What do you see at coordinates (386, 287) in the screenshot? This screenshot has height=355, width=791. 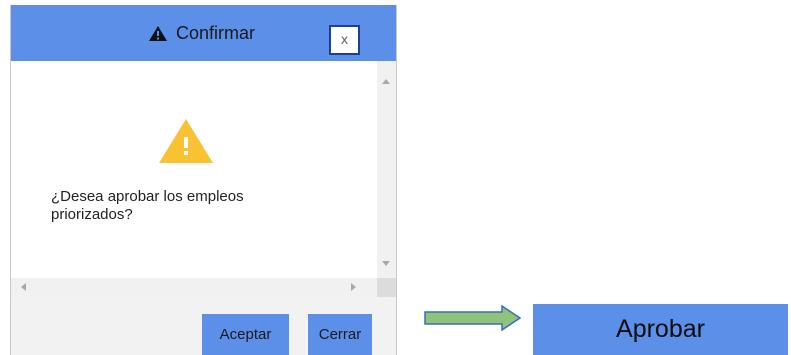 I see `scroll-corner` at bounding box center [386, 287].